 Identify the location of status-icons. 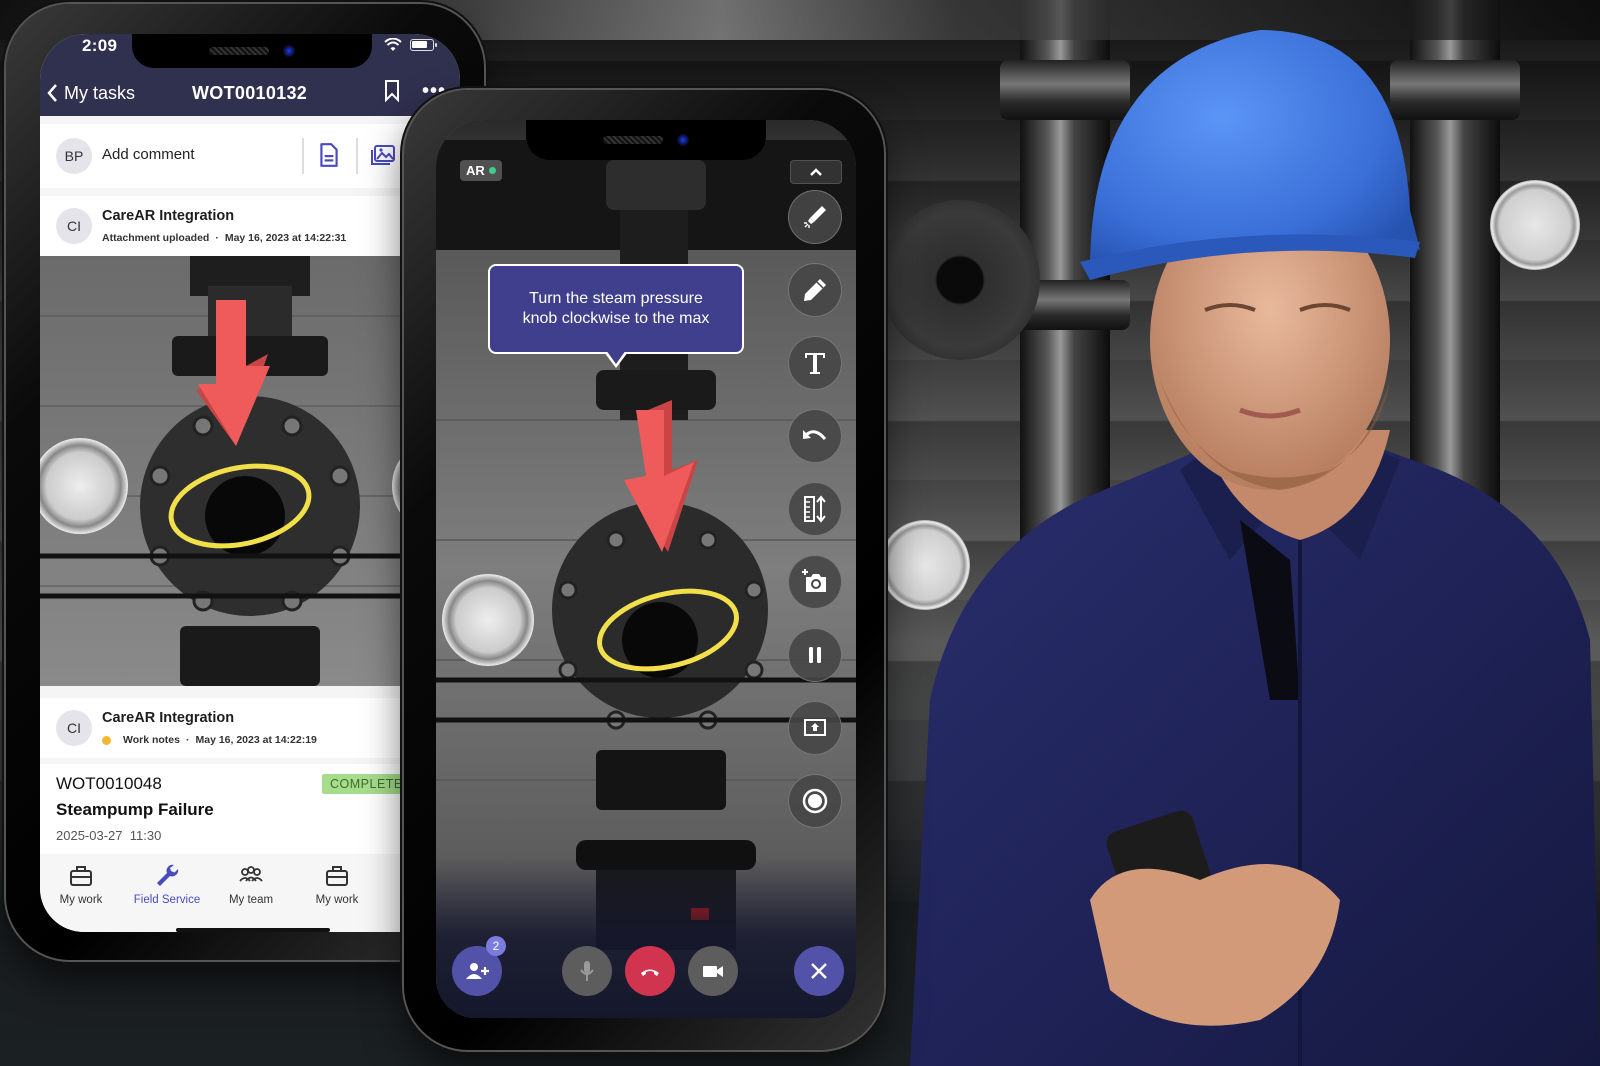
(410, 45).